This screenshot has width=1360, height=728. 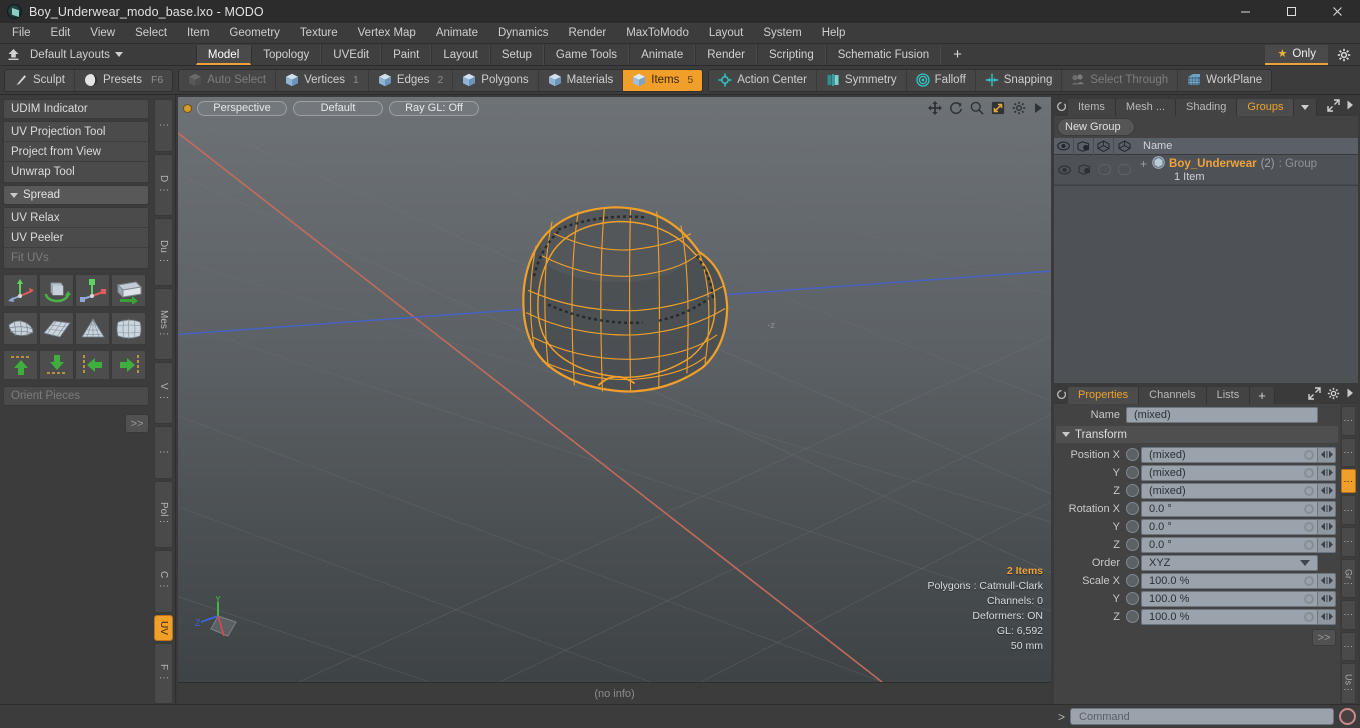 I want to click on mode-button-workplane: WorkPlane, so click(x=1224, y=80).